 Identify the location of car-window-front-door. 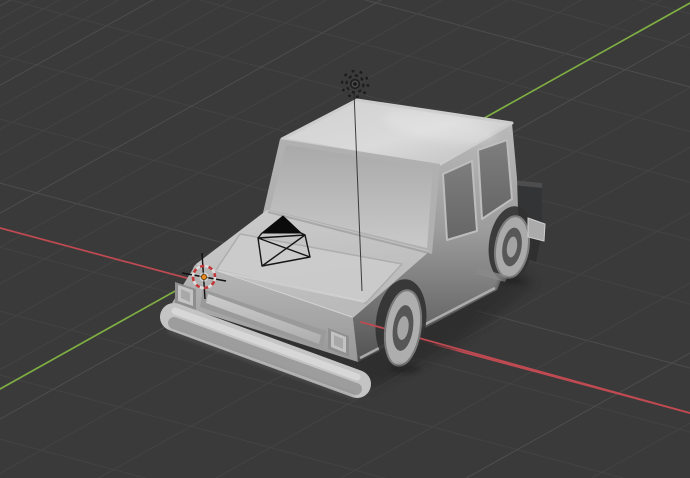
(460, 200).